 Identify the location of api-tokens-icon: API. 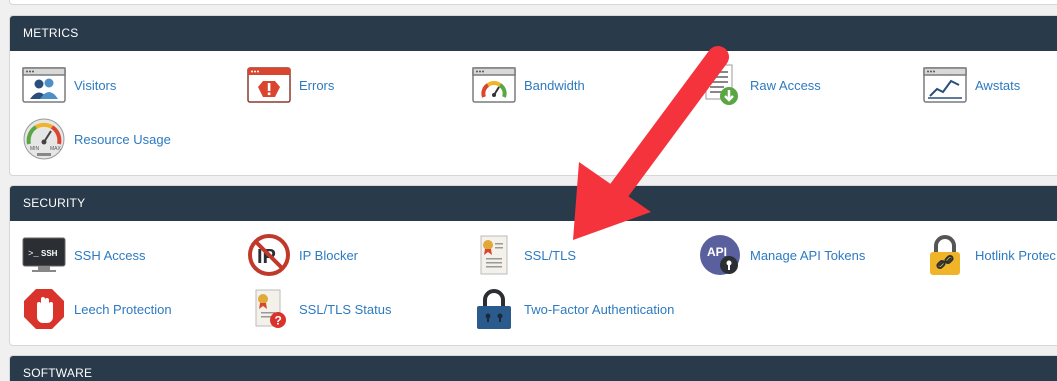
(720, 255).